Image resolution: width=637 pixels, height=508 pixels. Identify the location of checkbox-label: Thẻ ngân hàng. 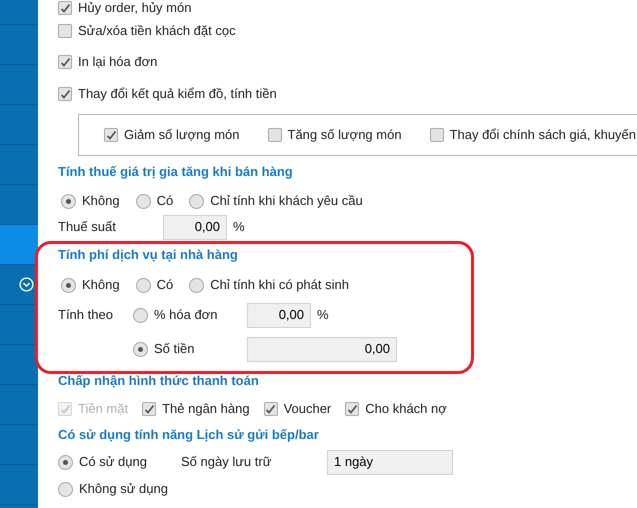
(206, 409).